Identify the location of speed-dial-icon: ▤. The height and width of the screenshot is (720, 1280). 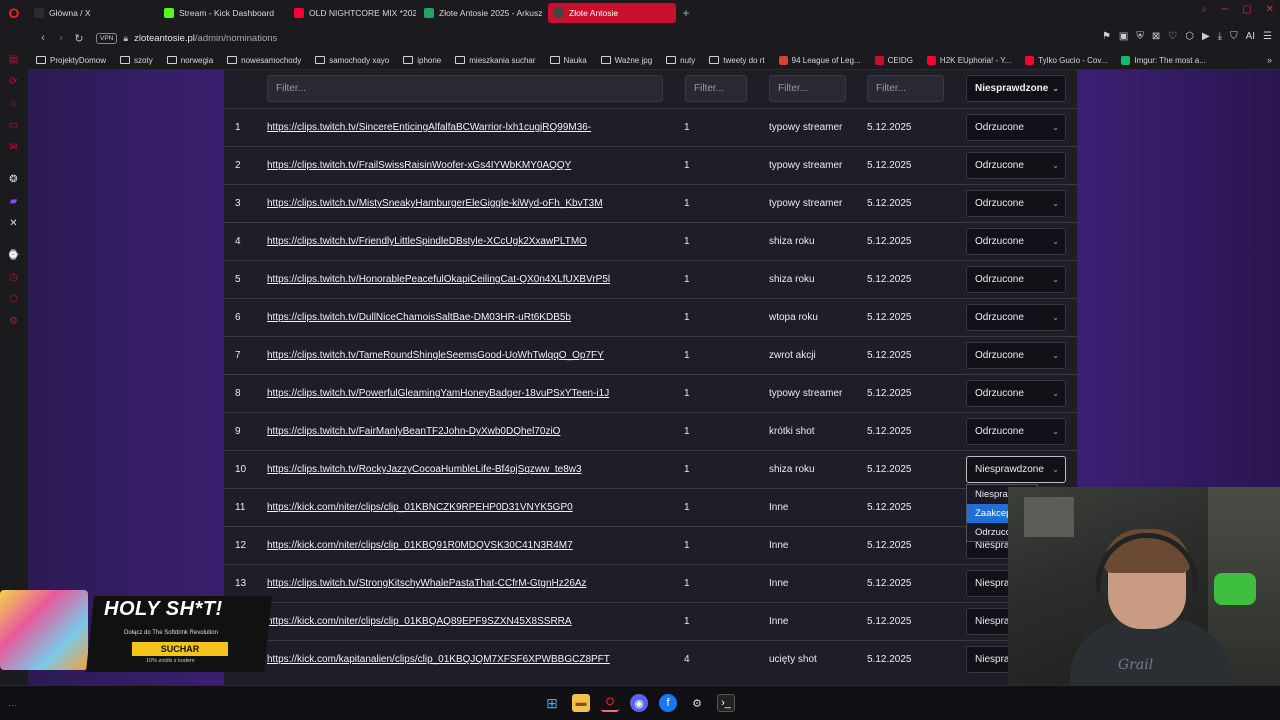
(13, 59).